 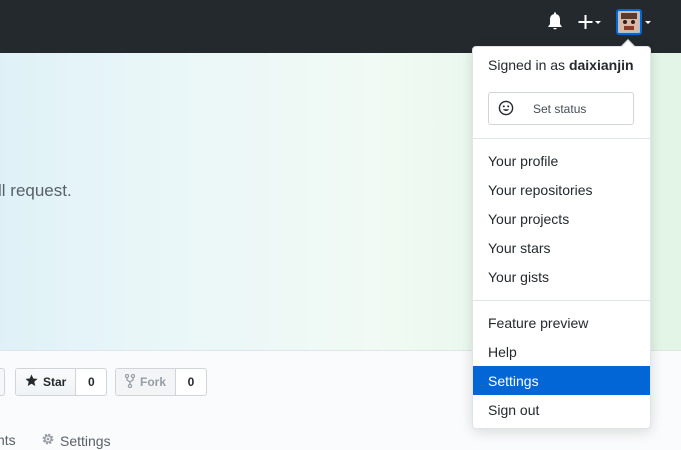 I want to click on menu-item-your-projects: Your projects, so click(x=561, y=218).